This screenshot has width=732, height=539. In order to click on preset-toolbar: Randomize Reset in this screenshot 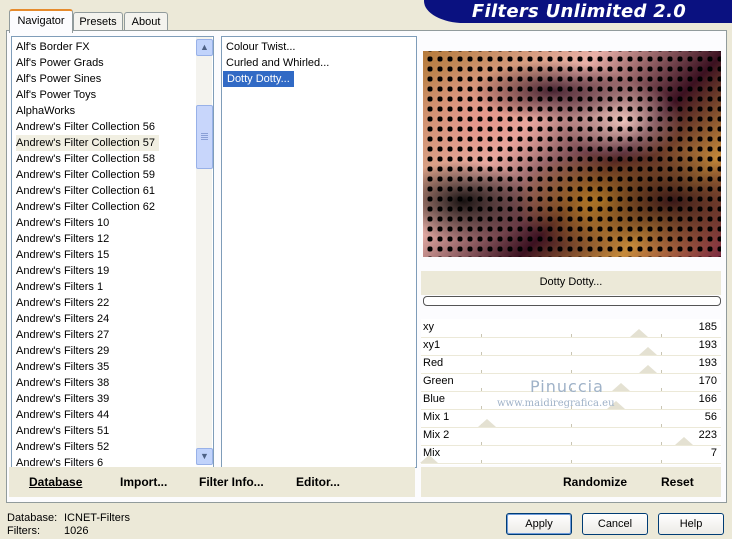, I will do `click(571, 482)`.